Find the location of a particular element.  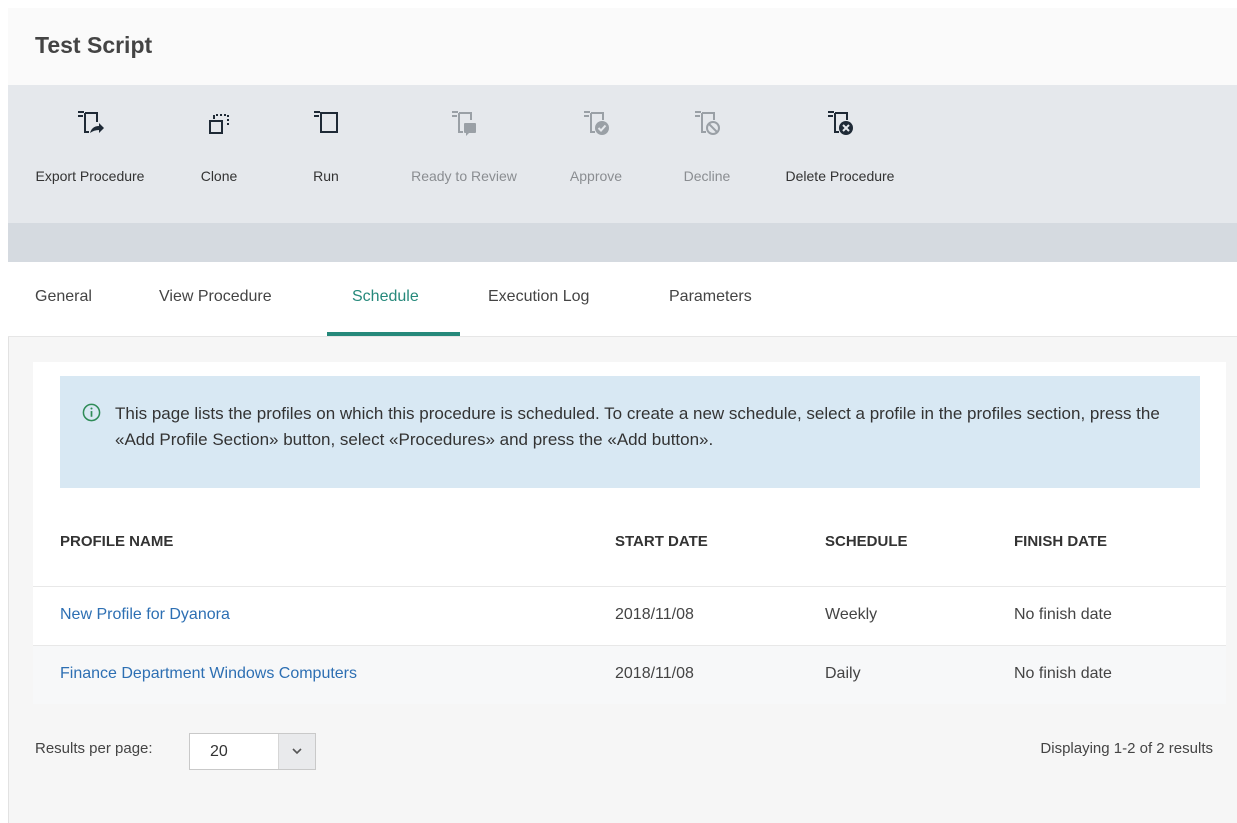

column-header-schedule: SCHEDULE is located at coordinates (866, 541).